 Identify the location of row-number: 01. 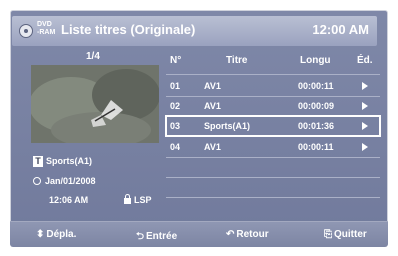
(175, 86).